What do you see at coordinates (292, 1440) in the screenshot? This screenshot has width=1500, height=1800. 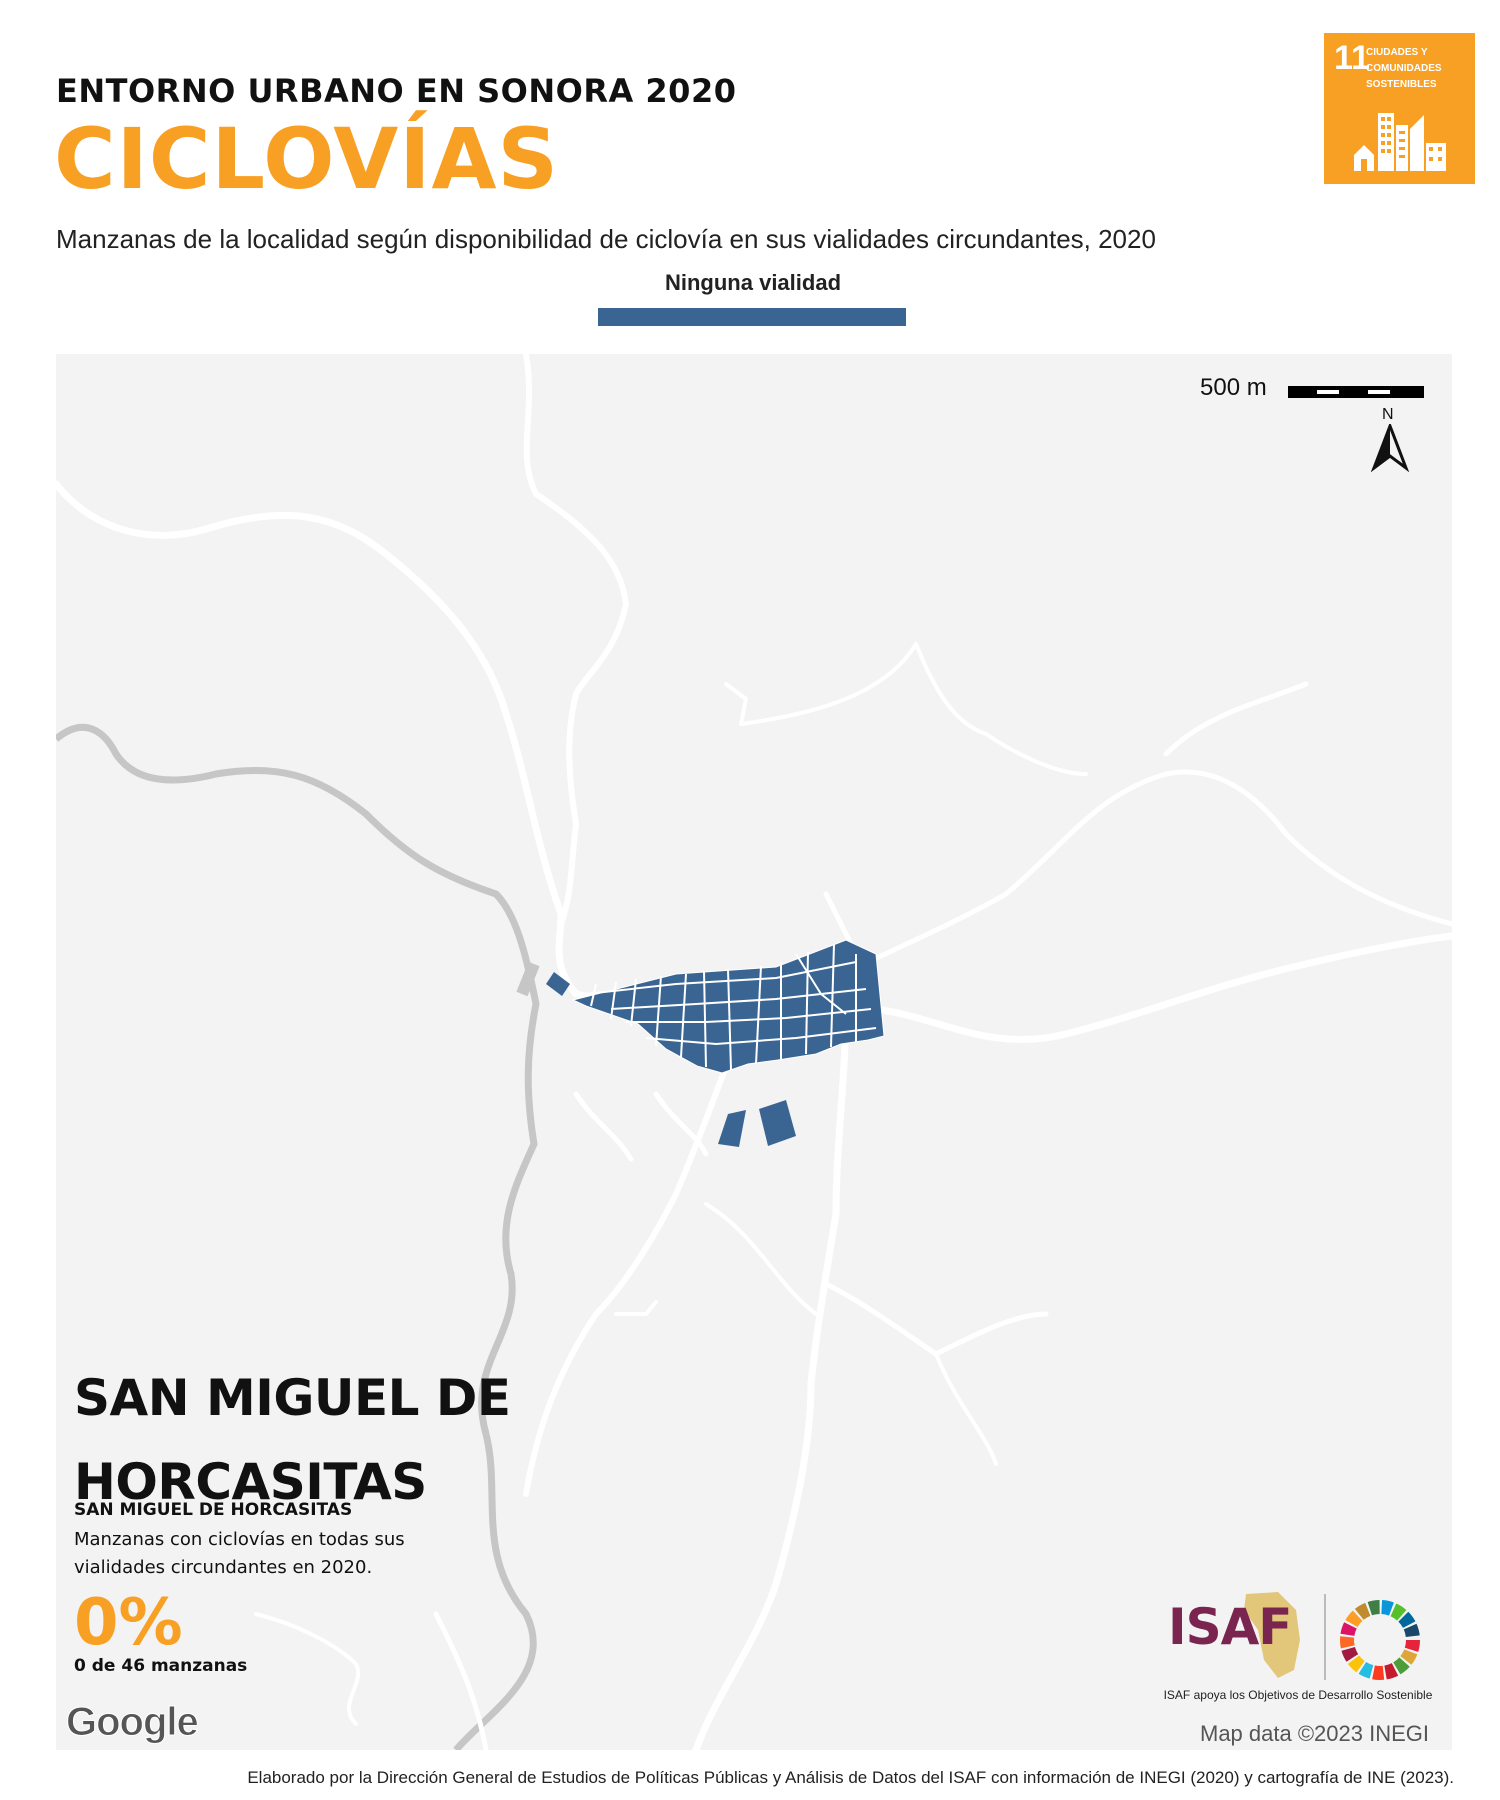 I see `locality-title: SAN MIGUEL DE HORCASITAS` at bounding box center [292, 1440].